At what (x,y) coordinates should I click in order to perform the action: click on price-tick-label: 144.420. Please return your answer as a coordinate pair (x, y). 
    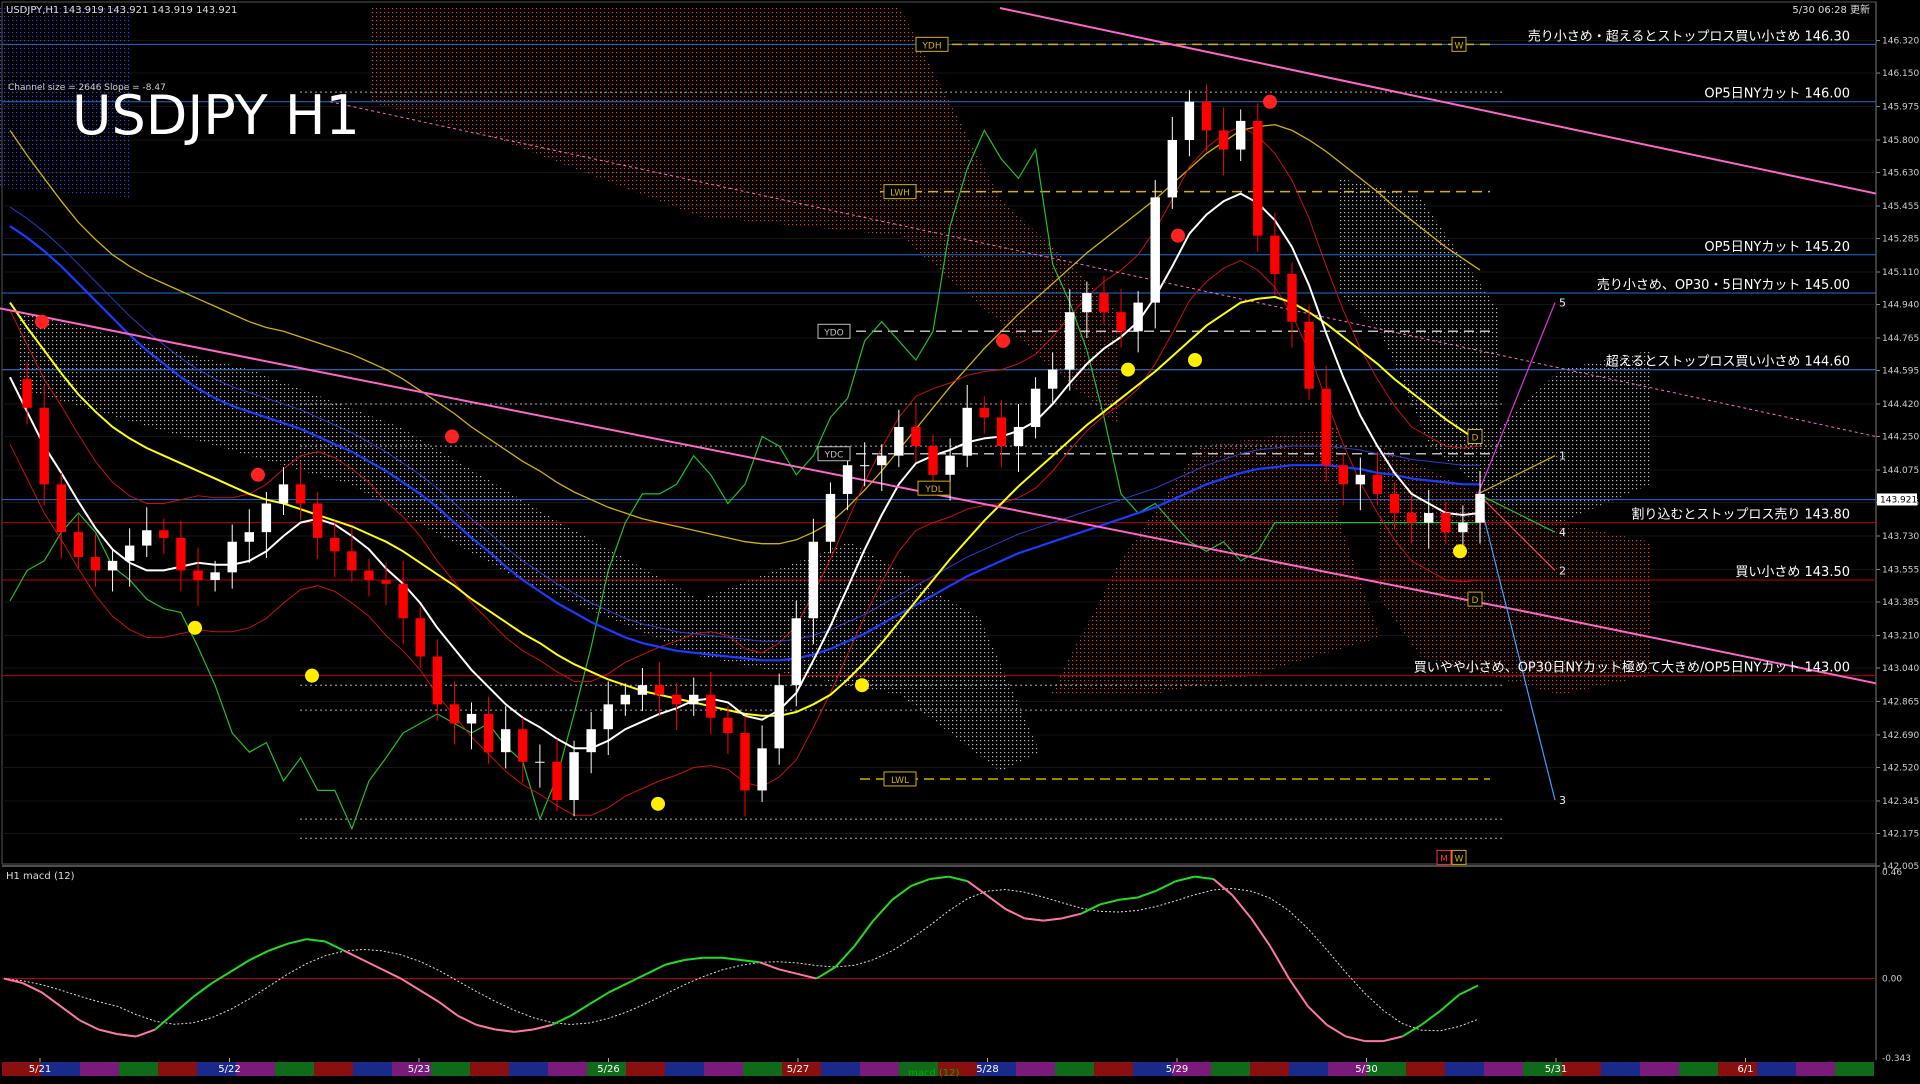
    Looking at the image, I should click on (1900, 405).